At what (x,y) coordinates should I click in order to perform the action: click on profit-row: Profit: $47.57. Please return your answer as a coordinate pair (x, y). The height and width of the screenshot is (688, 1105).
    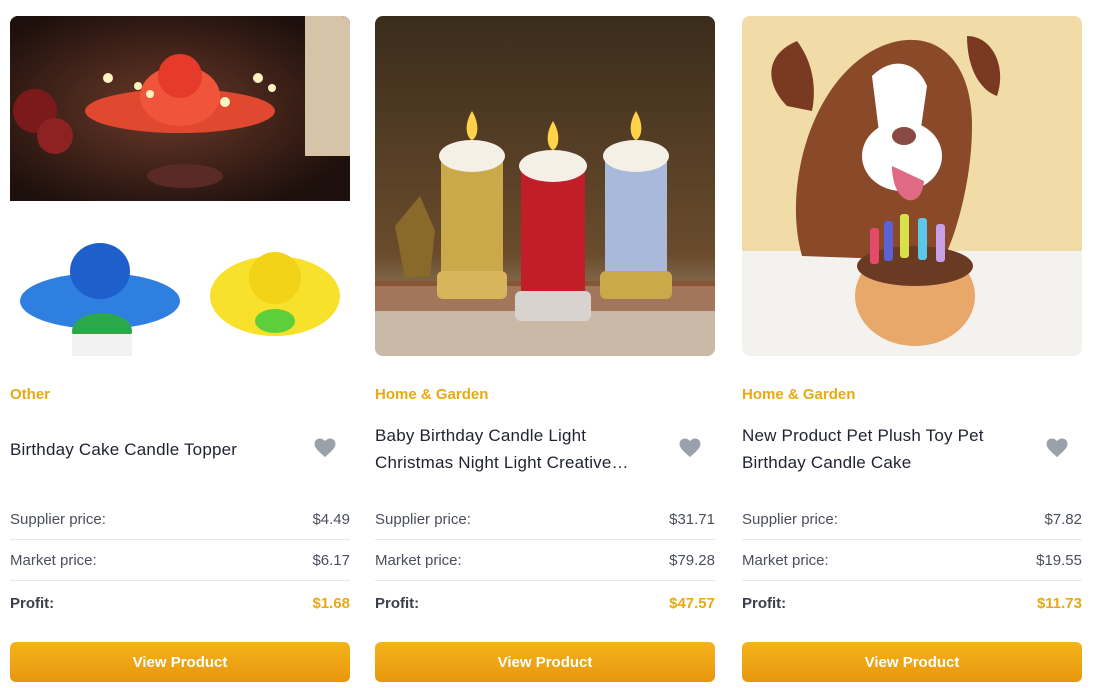
    Looking at the image, I should click on (545, 603).